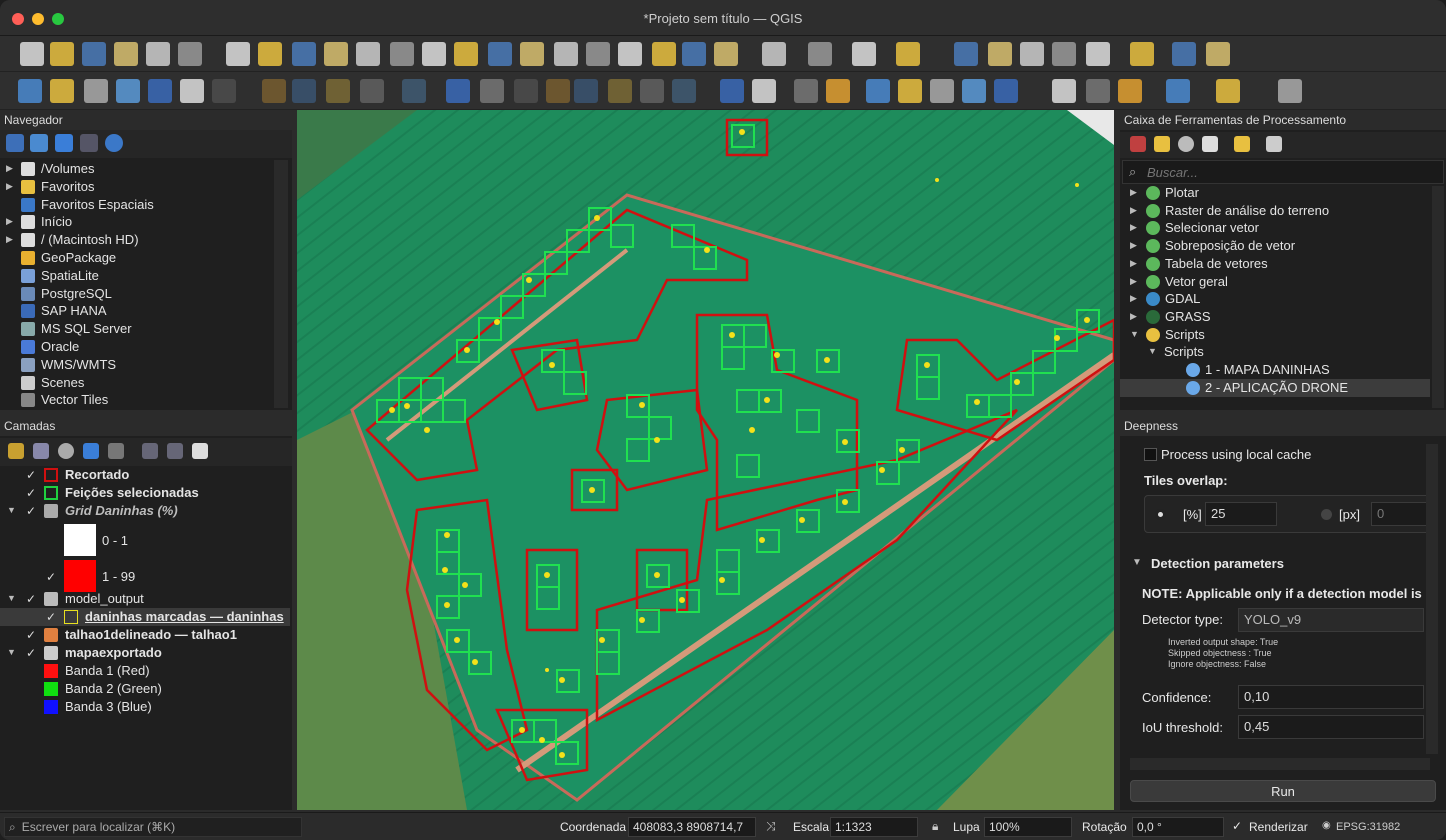  I want to click on navigator-item: Scenes, so click(136, 383).